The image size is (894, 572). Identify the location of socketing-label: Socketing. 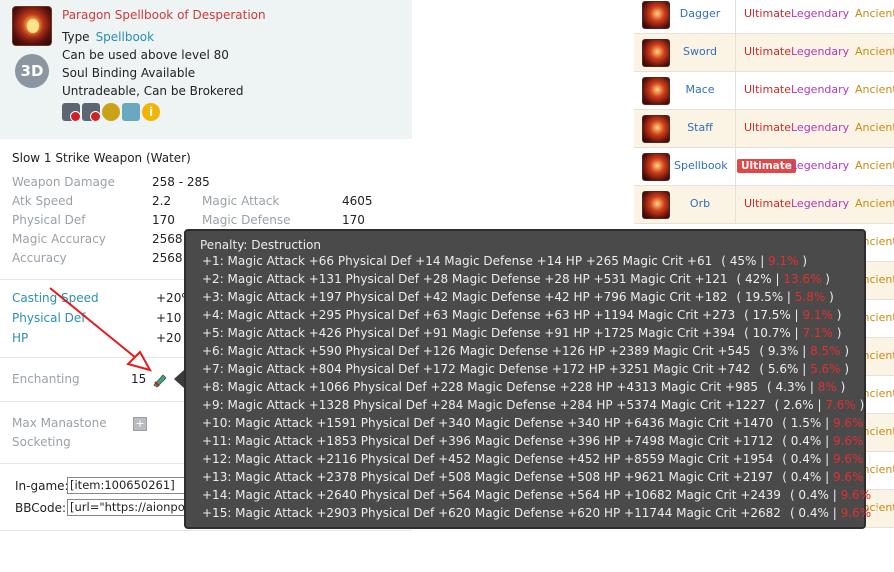
(41, 442).